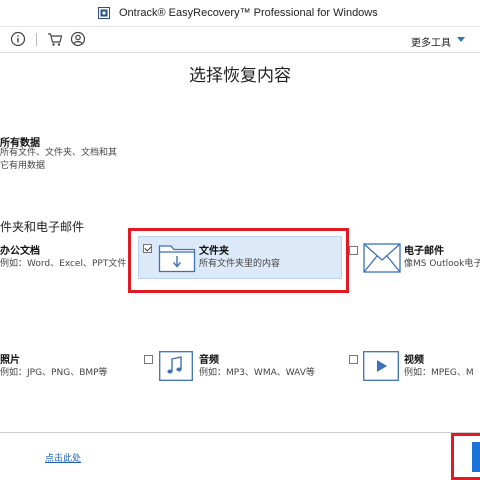 Image resolution: width=480 pixels, height=480 pixels. I want to click on chevron-down-icon, so click(461, 39).